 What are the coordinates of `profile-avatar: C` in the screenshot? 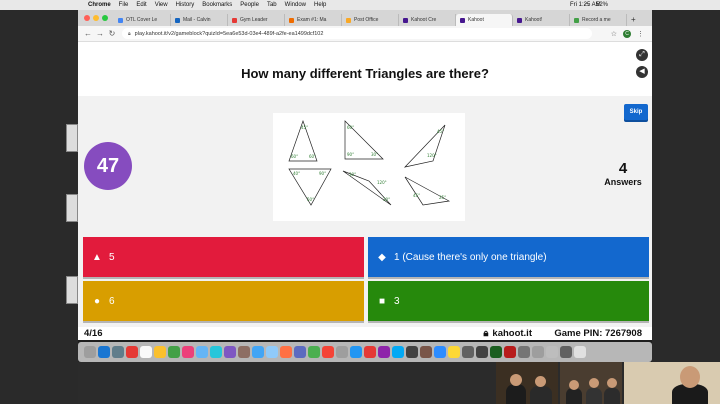 It's located at (627, 33).